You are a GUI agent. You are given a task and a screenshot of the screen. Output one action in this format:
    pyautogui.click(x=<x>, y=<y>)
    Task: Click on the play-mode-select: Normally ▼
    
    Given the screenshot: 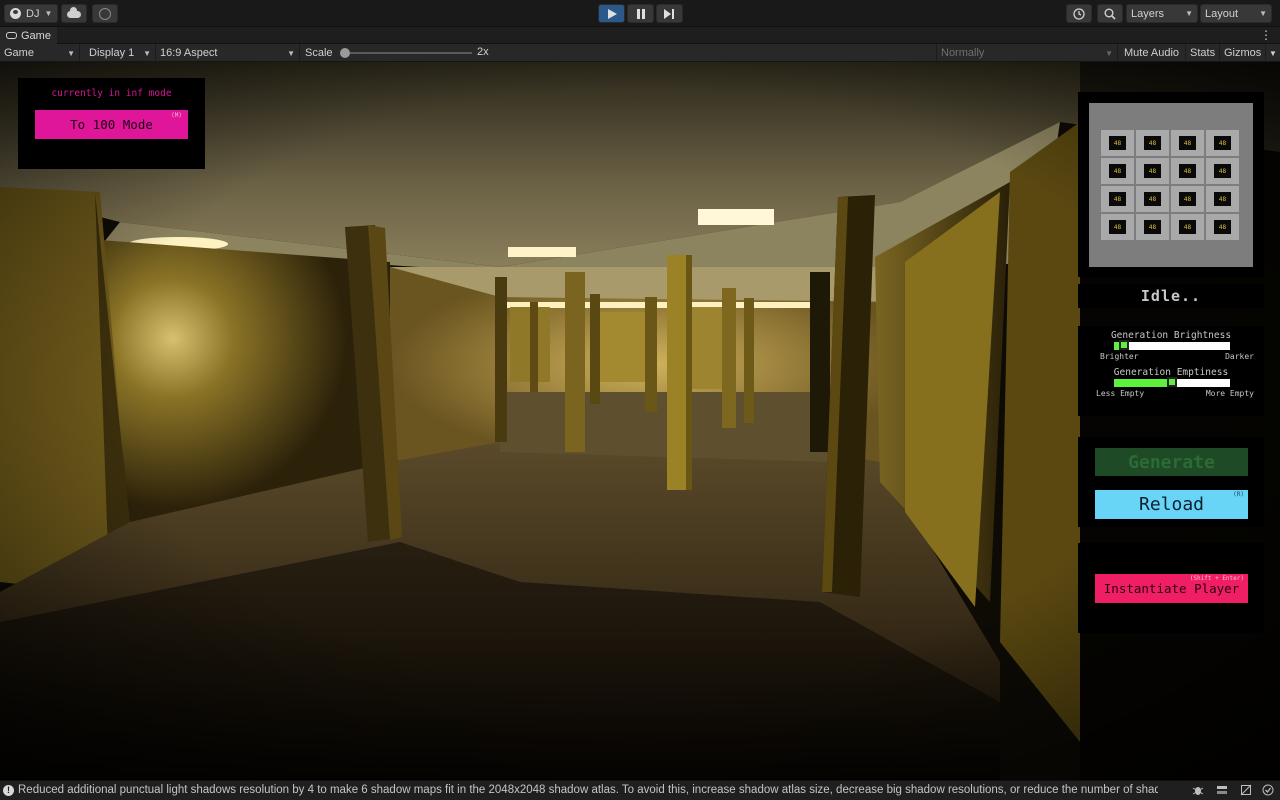 What is the action you would take?
    pyautogui.click(x=1027, y=53)
    